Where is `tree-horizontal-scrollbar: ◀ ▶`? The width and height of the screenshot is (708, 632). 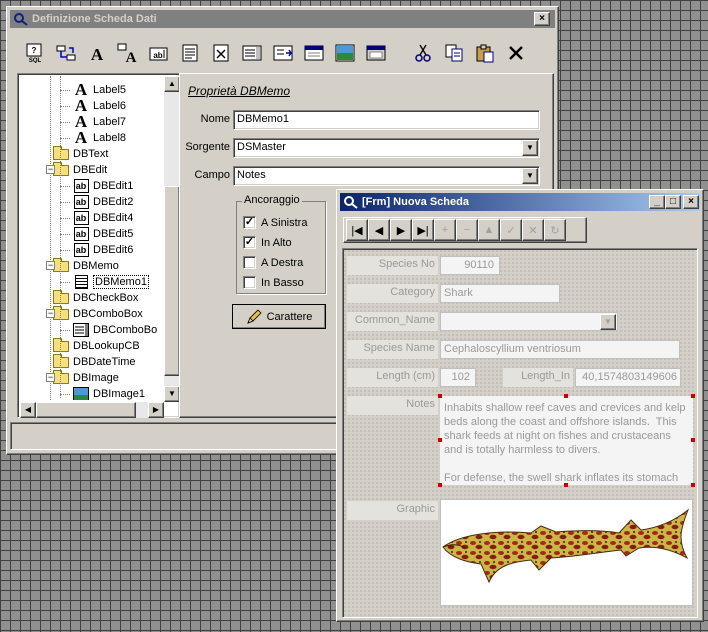 tree-horizontal-scrollbar: ◀ ▶ is located at coordinates (92, 410).